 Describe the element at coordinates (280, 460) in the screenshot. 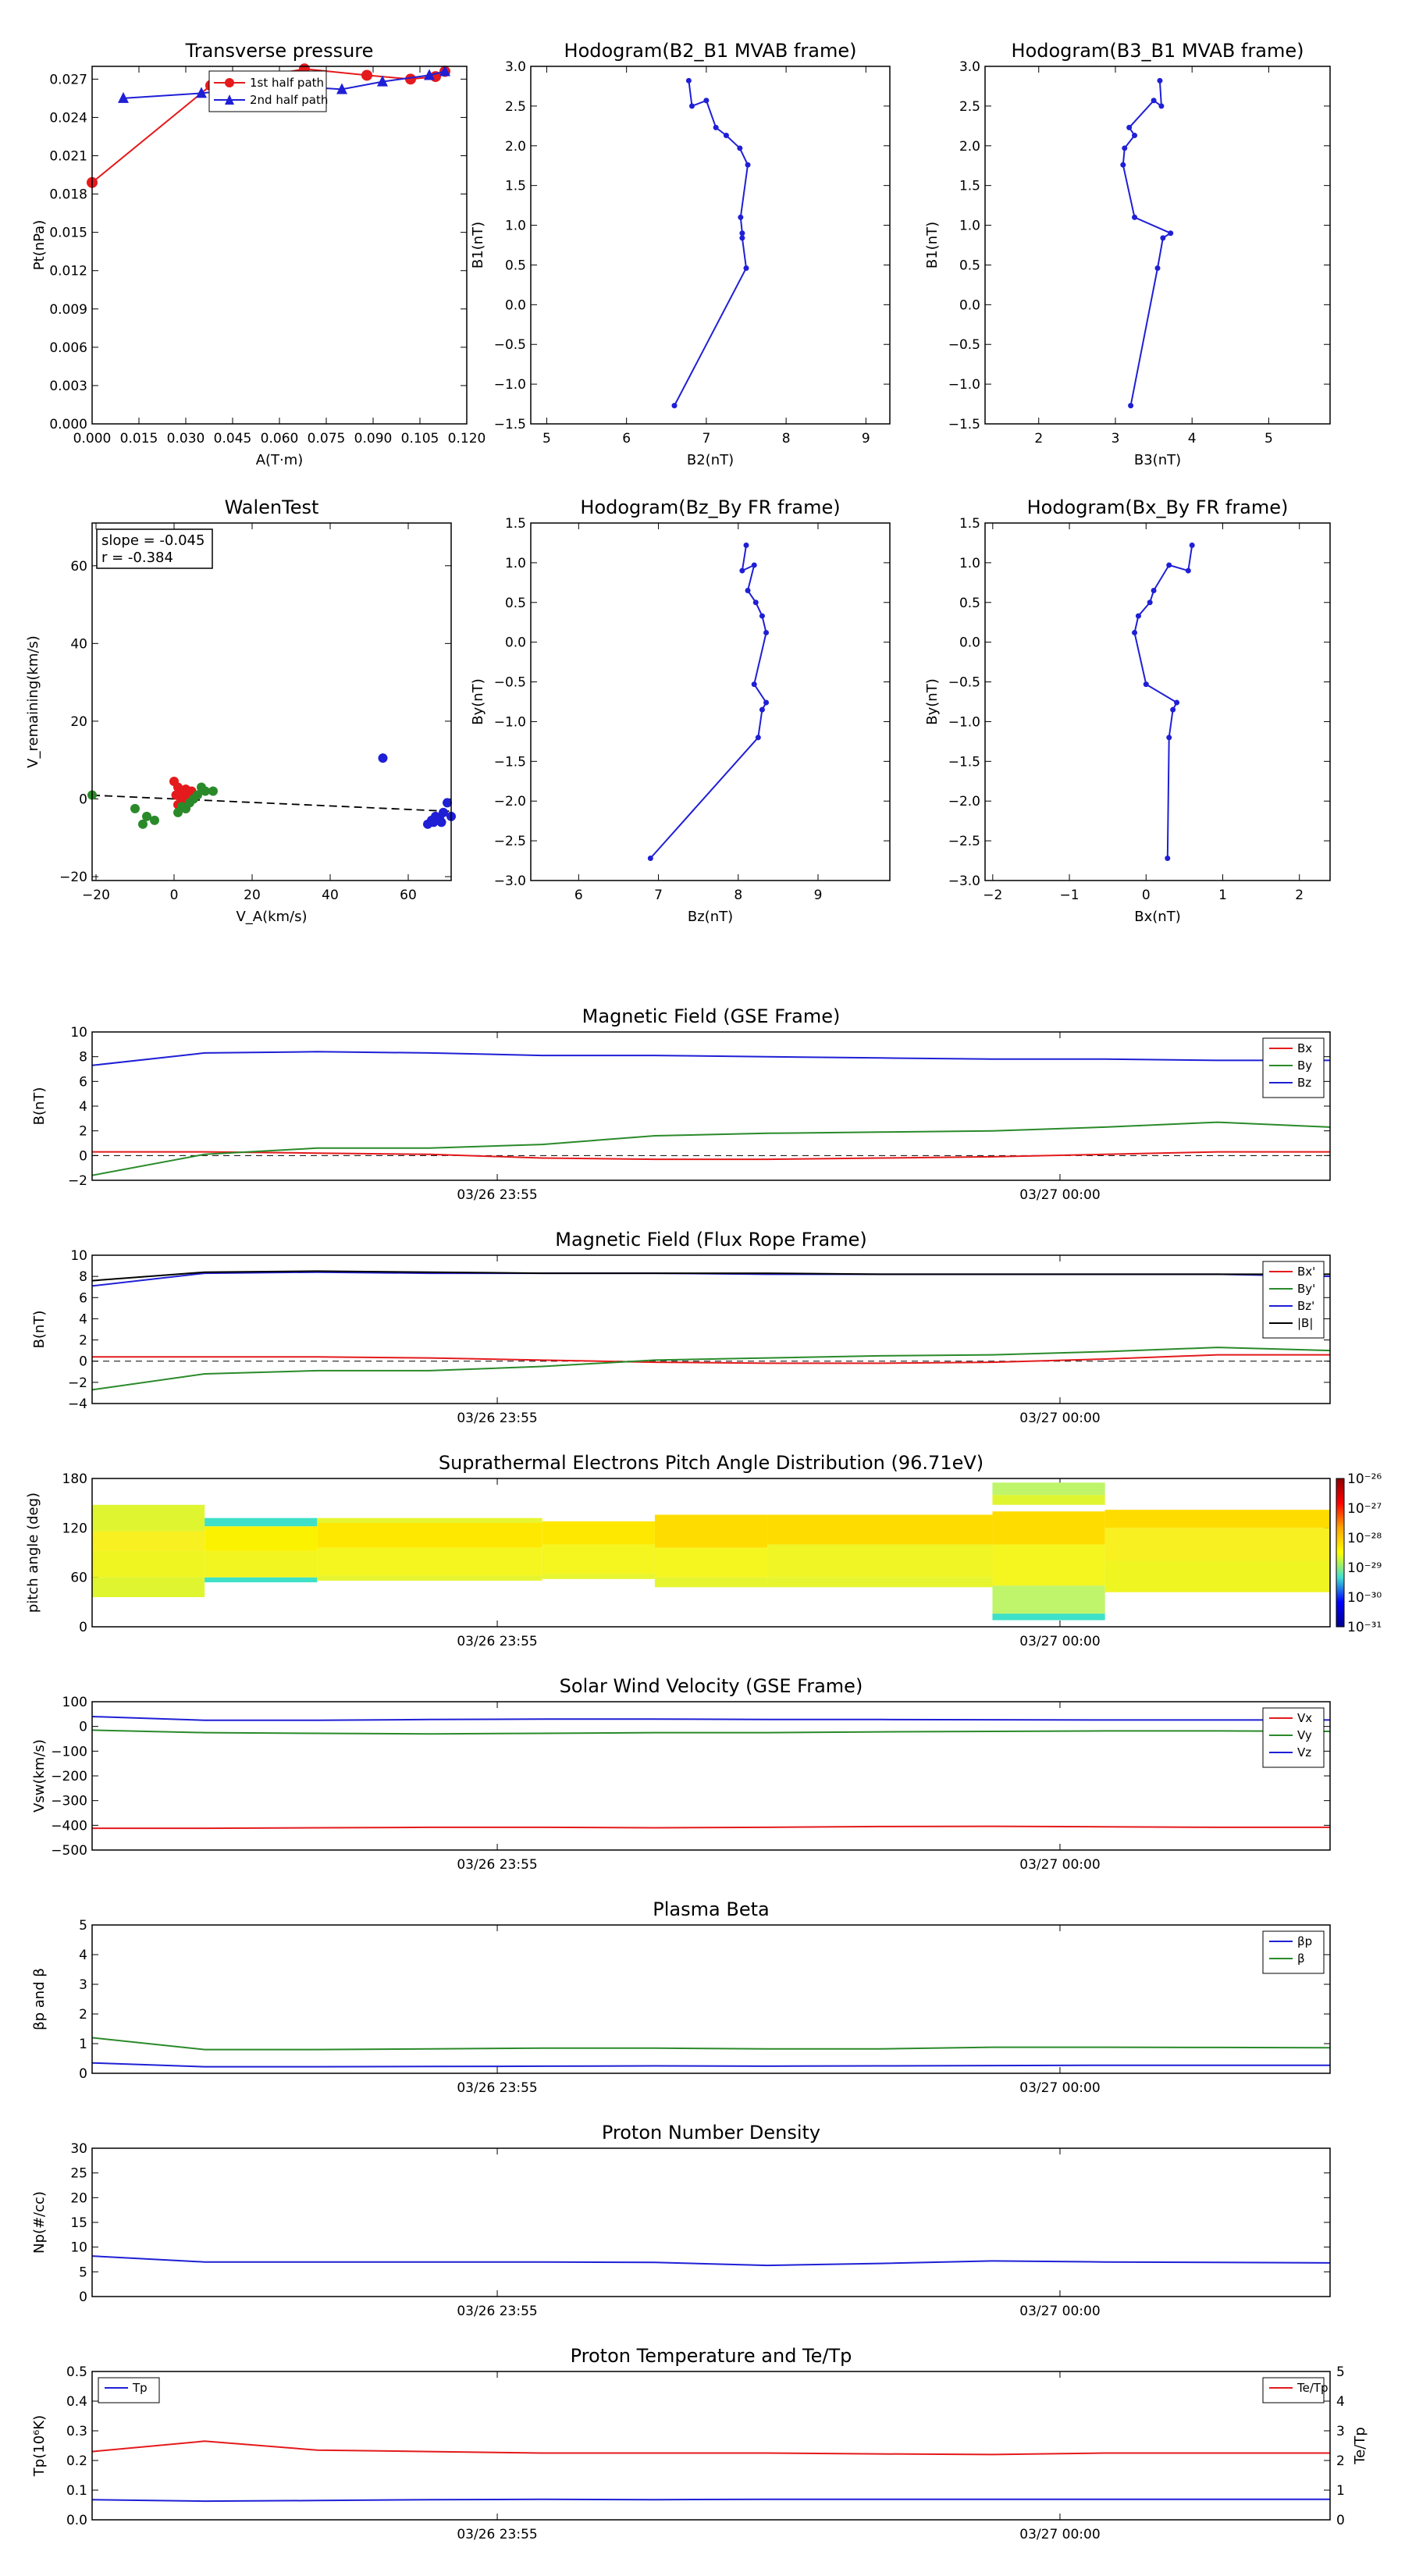

I see `x-axis-label: A(T·m)` at that location.